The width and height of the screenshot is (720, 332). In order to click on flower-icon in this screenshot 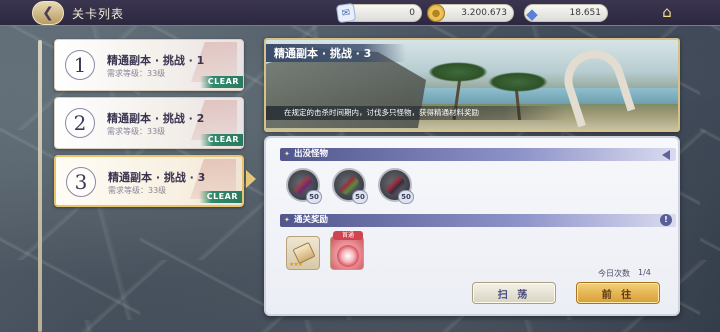, I will do `click(348, 256)`.